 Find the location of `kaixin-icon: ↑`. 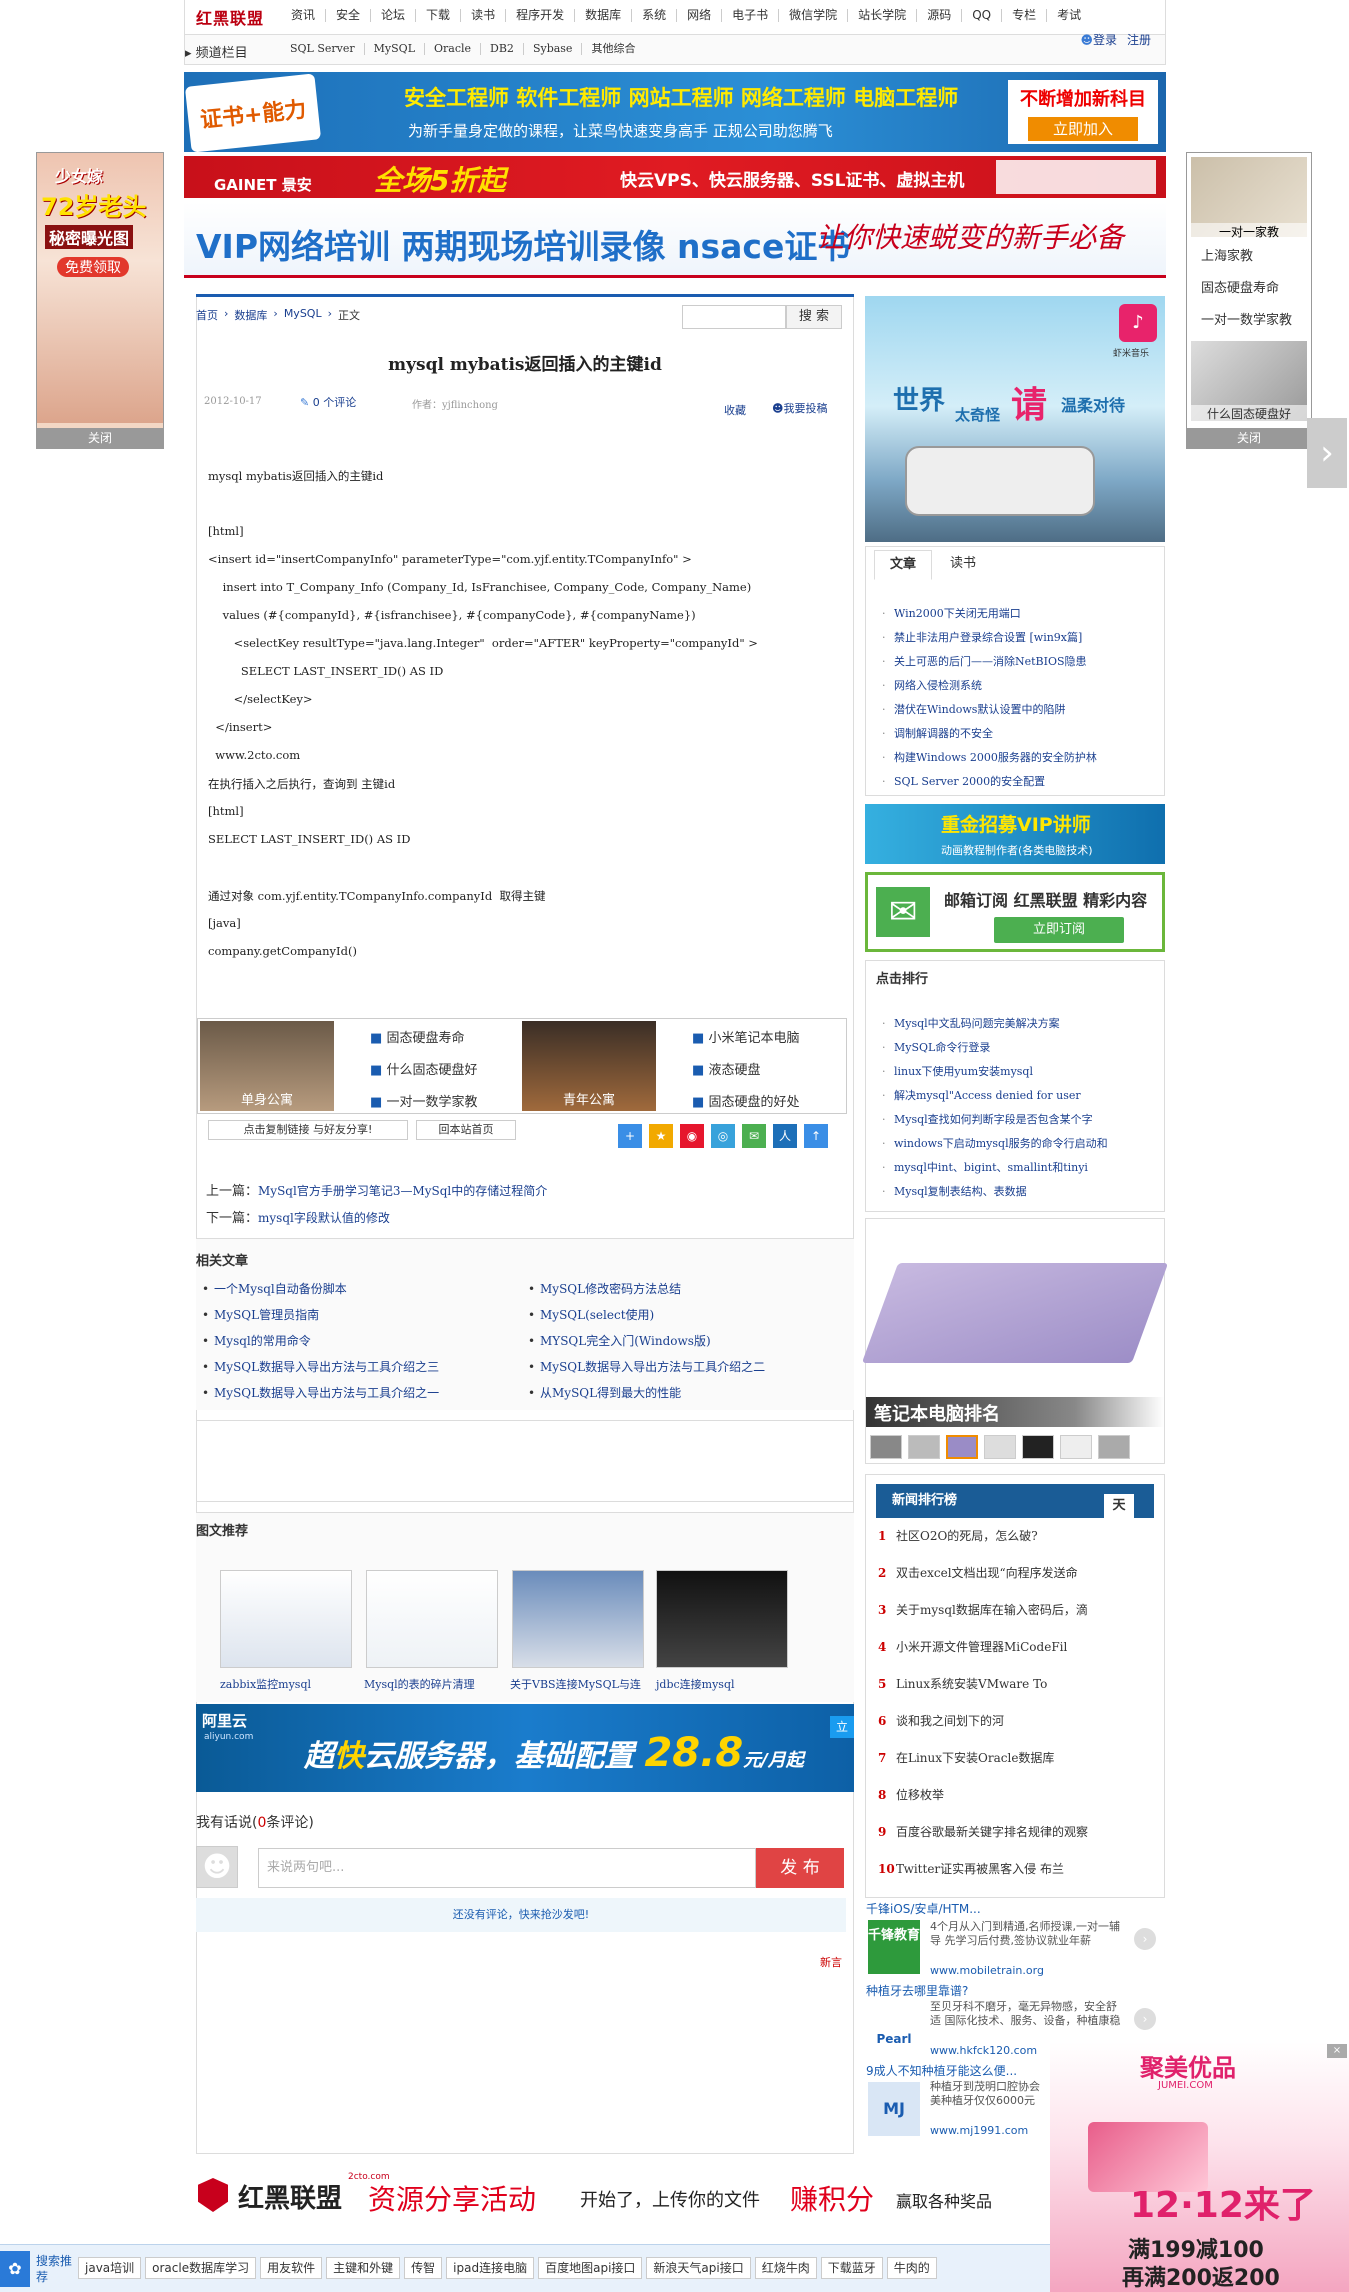

kaixin-icon: ↑ is located at coordinates (816, 1136).